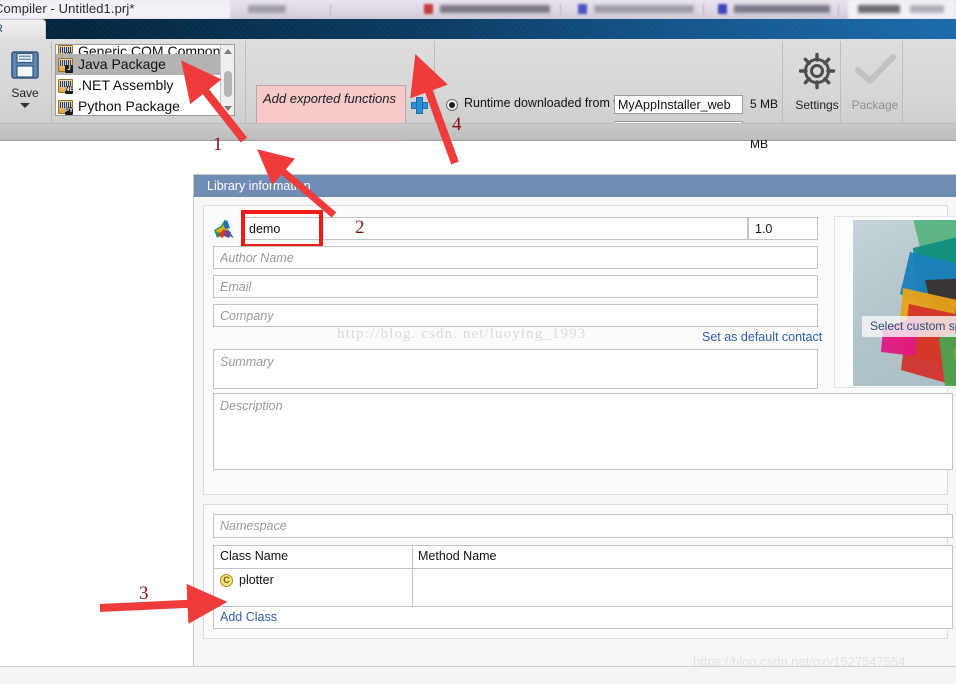 This screenshot has height=684, width=956. What do you see at coordinates (583, 431) in the screenshot?
I see `description-field` at bounding box center [583, 431].